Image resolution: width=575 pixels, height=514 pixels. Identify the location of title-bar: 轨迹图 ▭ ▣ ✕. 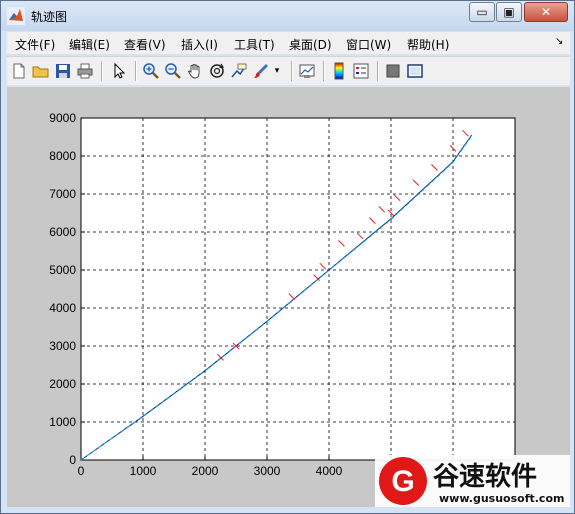
(287, 16).